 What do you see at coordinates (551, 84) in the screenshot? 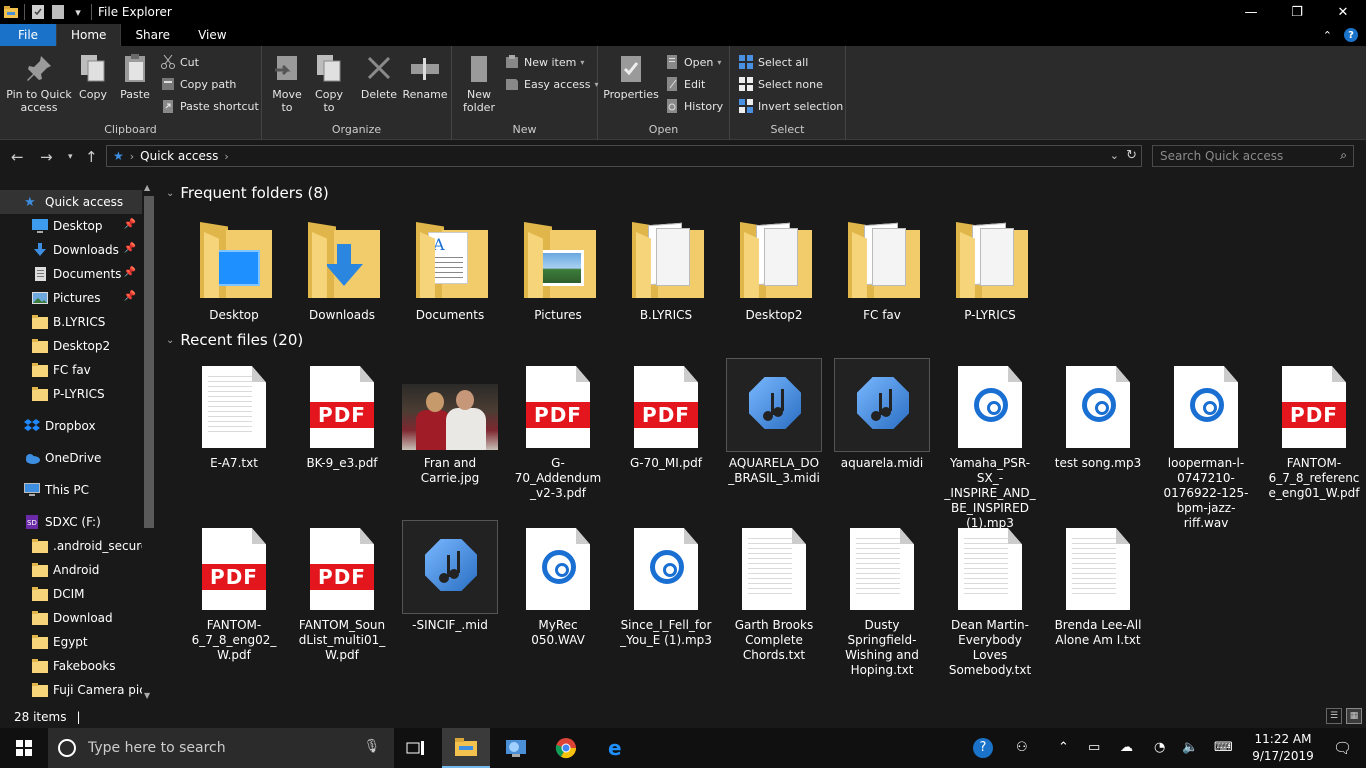
I see `easy-access-button: Easy access ▾` at bounding box center [551, 84].